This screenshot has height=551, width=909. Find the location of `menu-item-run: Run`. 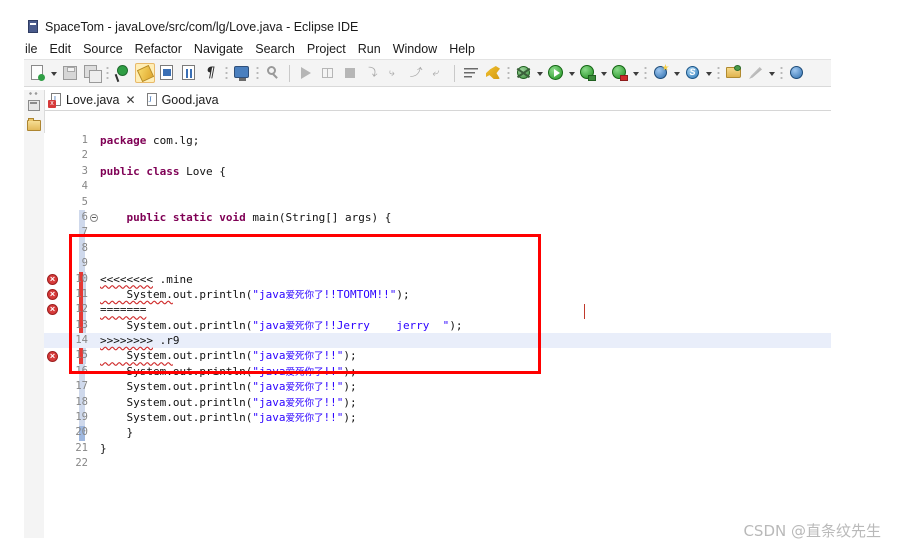

menu-item-run: Run is located at coordinates (369, 49).